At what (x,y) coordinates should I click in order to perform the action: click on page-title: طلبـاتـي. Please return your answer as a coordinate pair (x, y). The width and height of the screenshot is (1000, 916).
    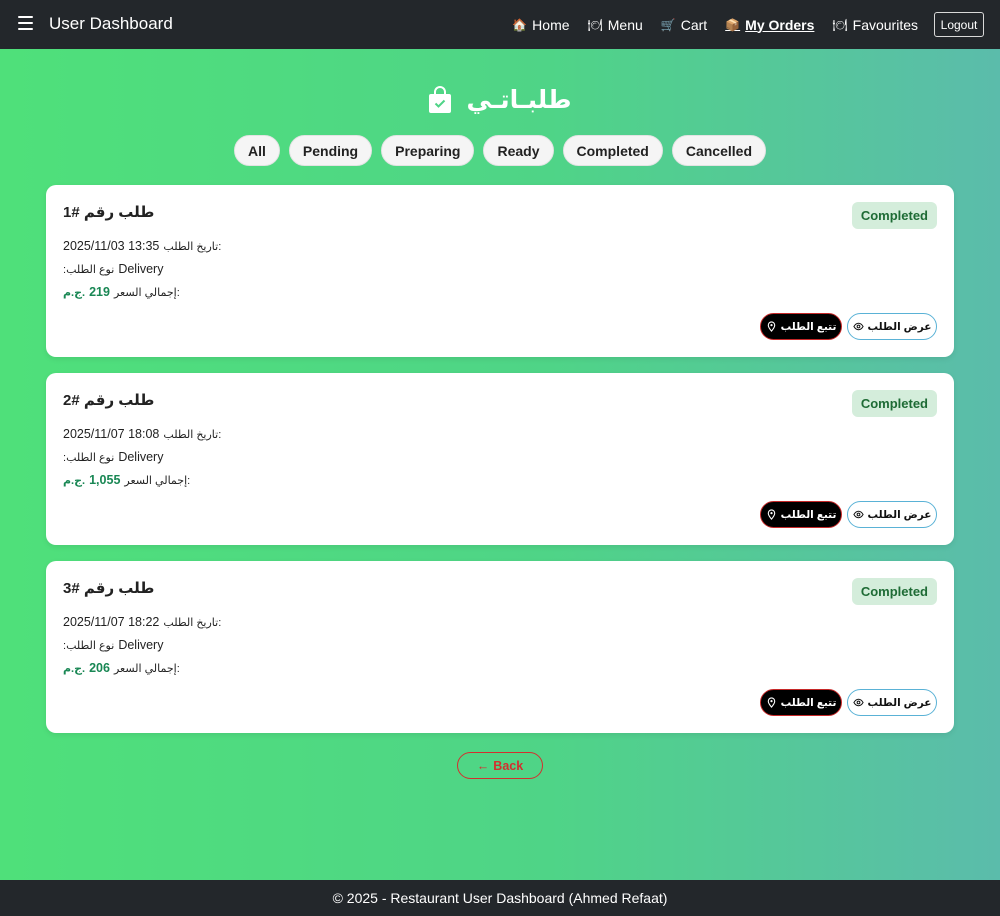
    Looking at the image, I should click on (519, 100).